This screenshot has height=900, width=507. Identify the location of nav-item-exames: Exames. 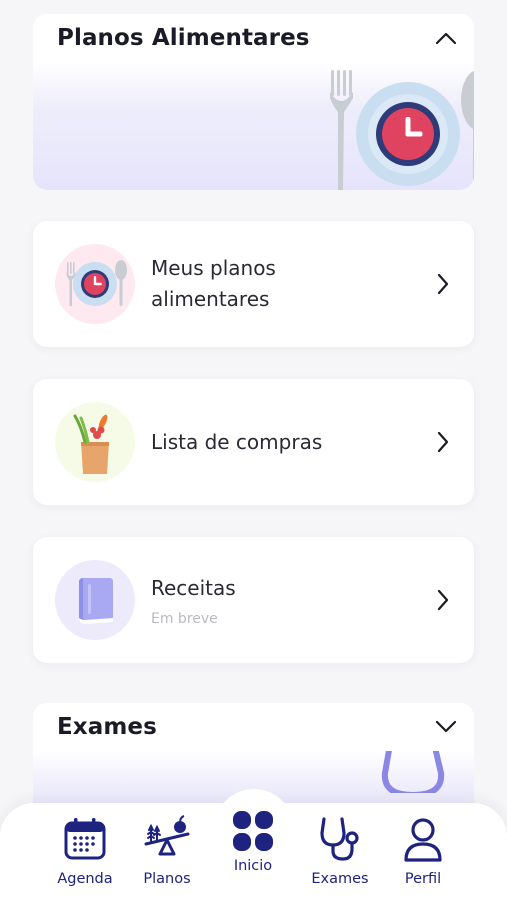
(340, 854).